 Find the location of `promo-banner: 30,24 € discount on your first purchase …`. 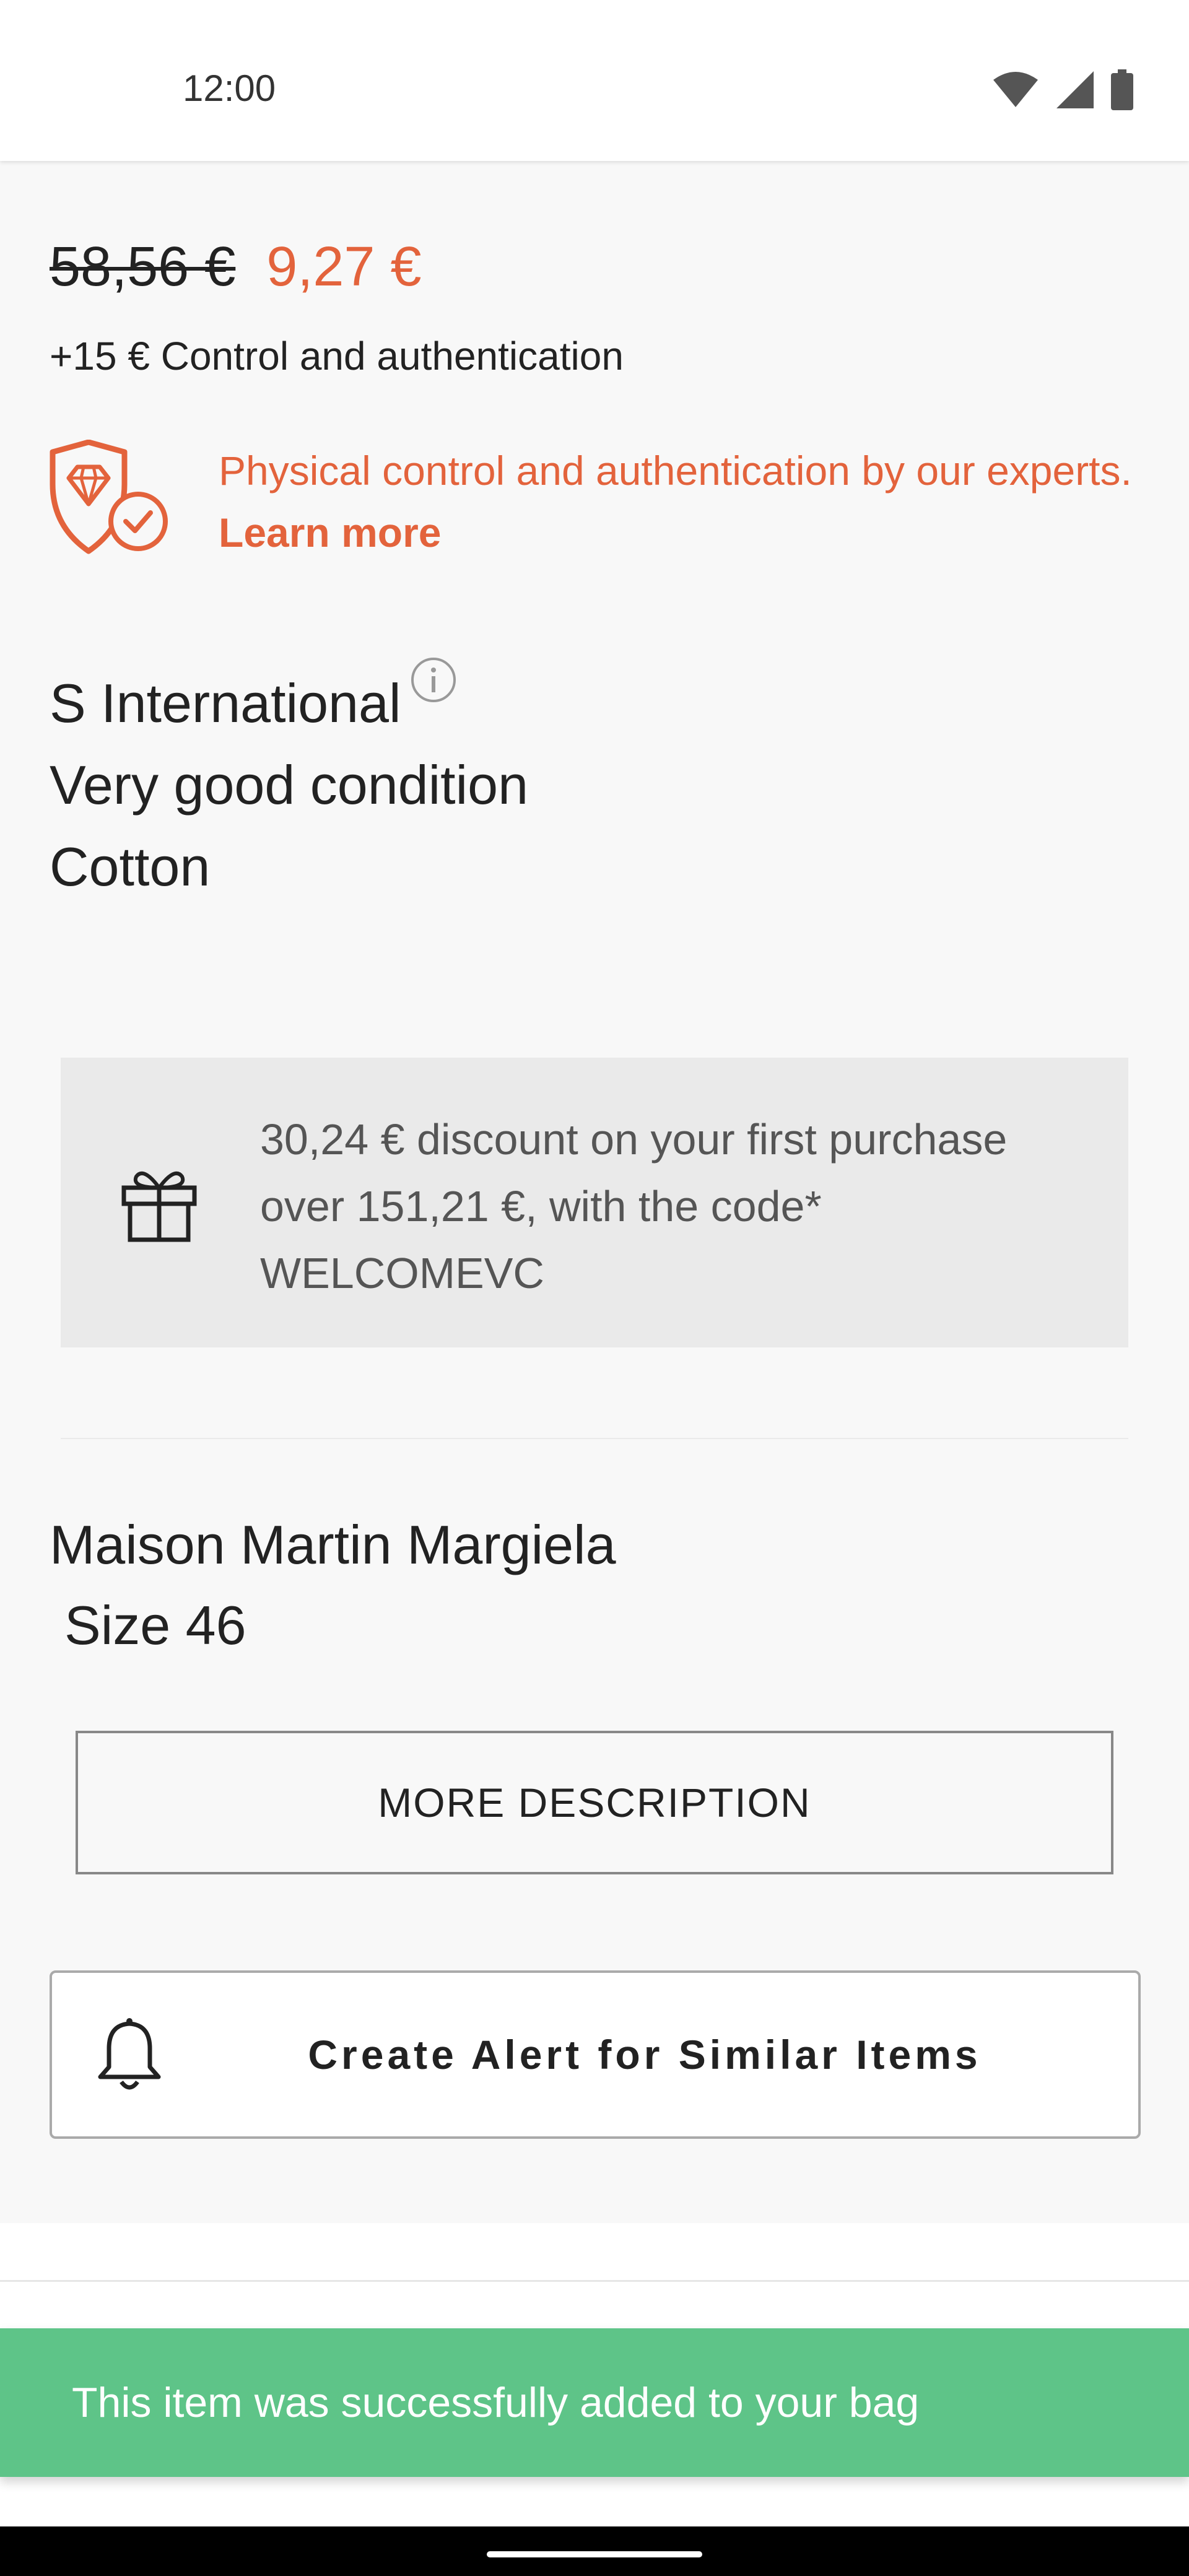

promo-banner: 30,24 € discount on your first purchase … is located at coordinates (594, 1202).